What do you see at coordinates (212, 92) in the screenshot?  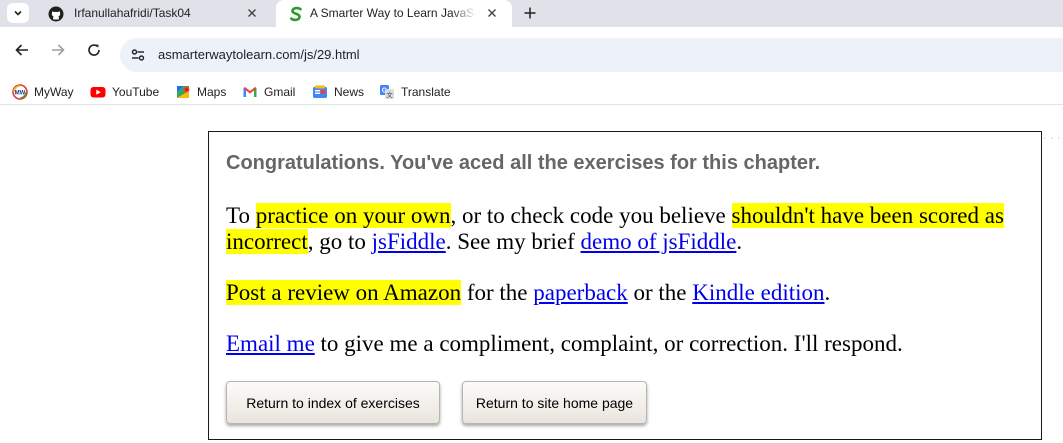 I see `bookmark-label: Maps` at bounding box center [212, 92].